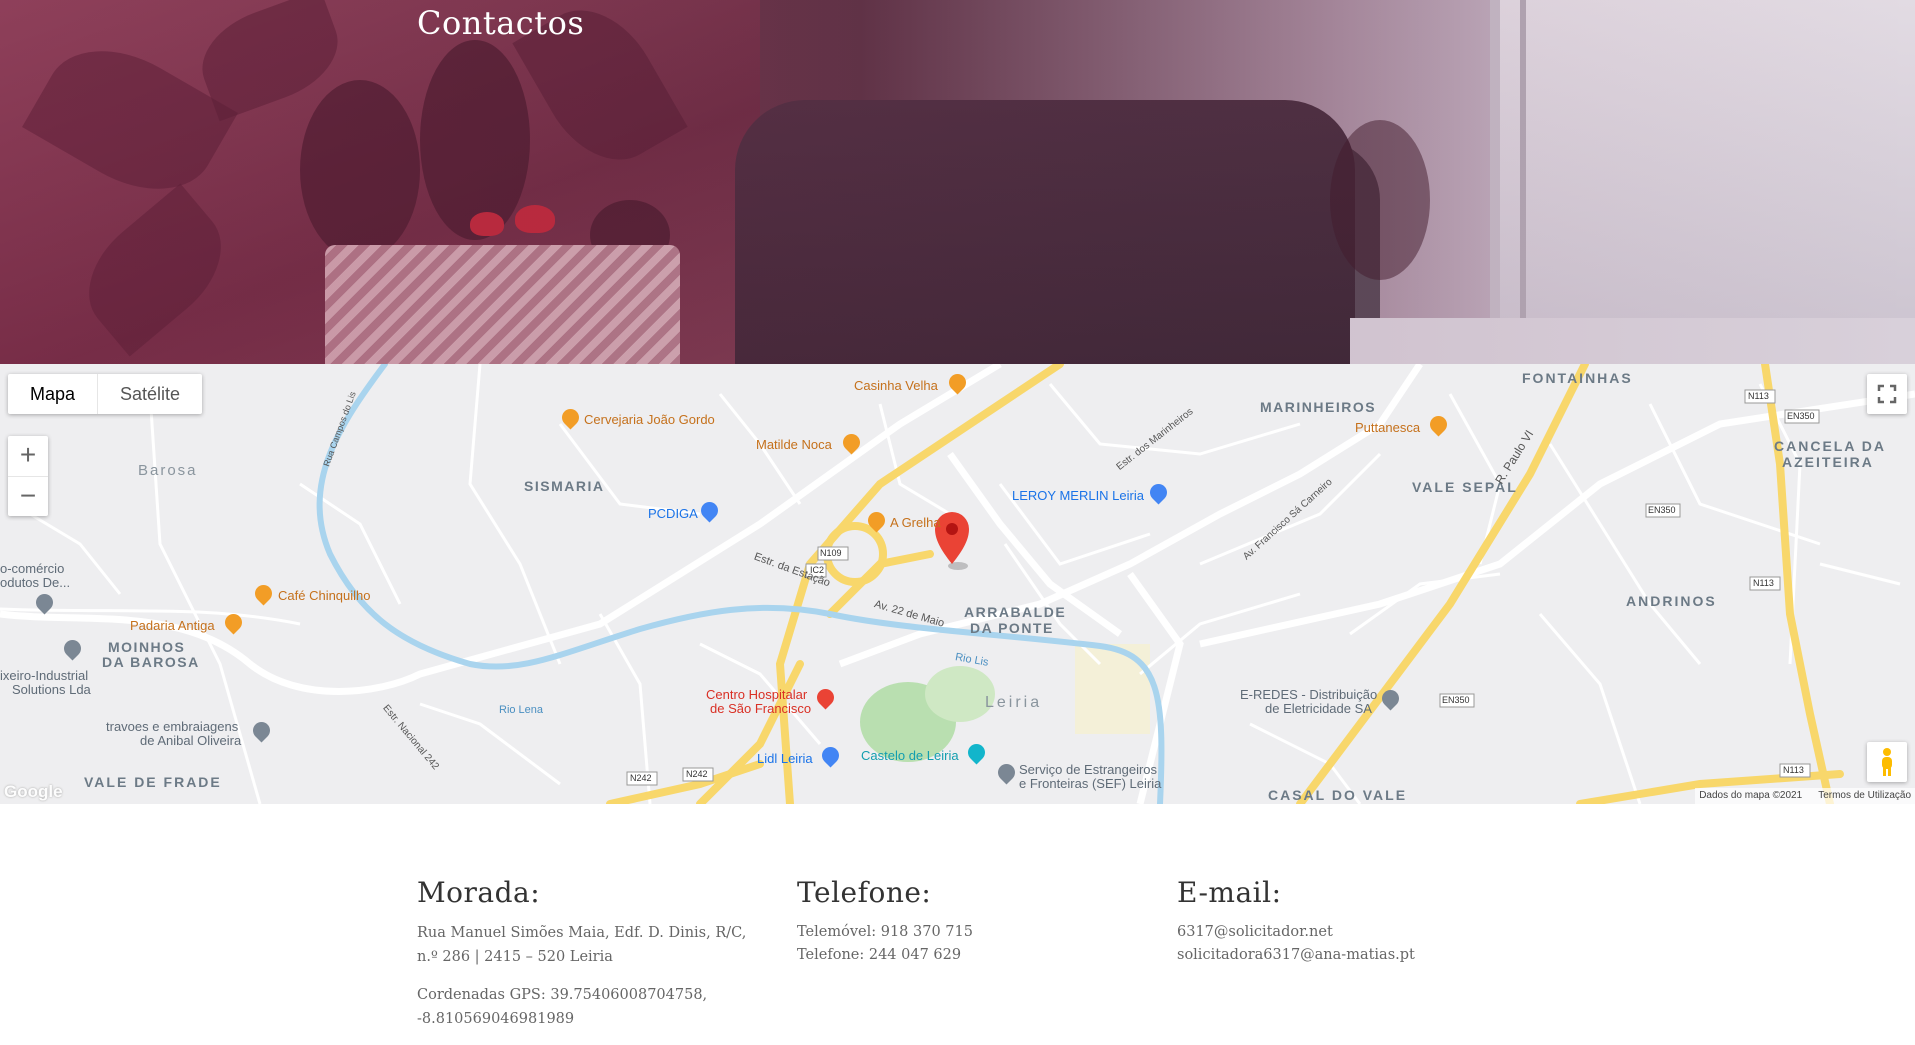 This screenshot has height=1045, width=1915. I want to click on poi-e-redes: E-REDES - Distribuição, so click(1308, 694).